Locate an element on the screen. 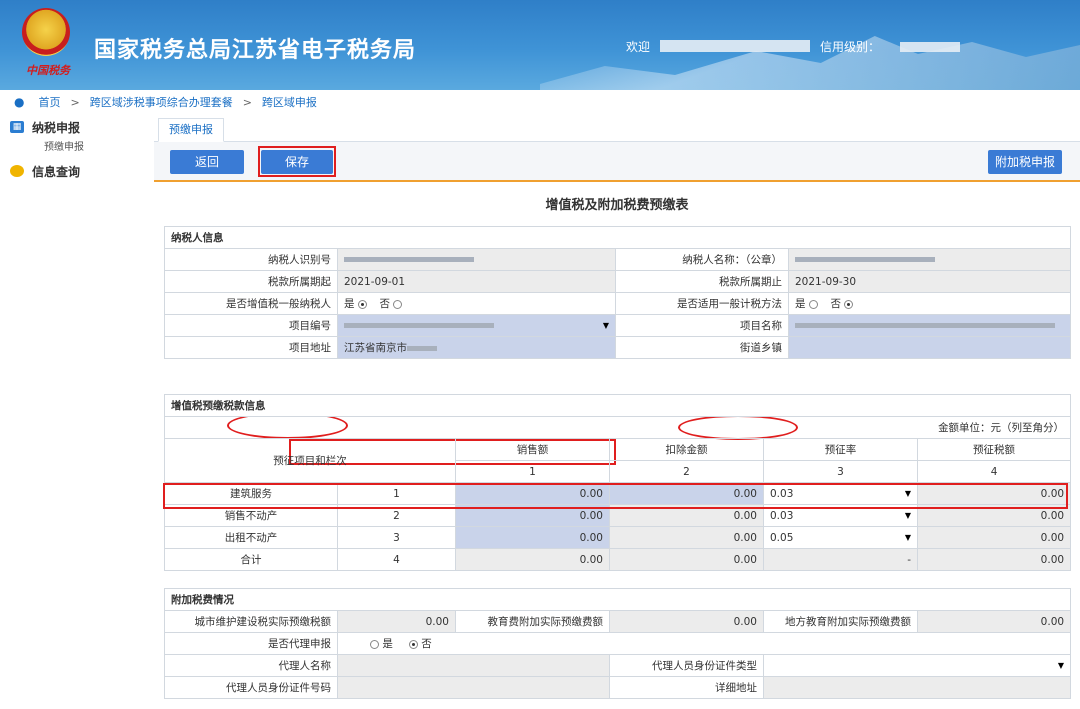  city-tax-value: 0.00 is located at coordinates (396, 621).